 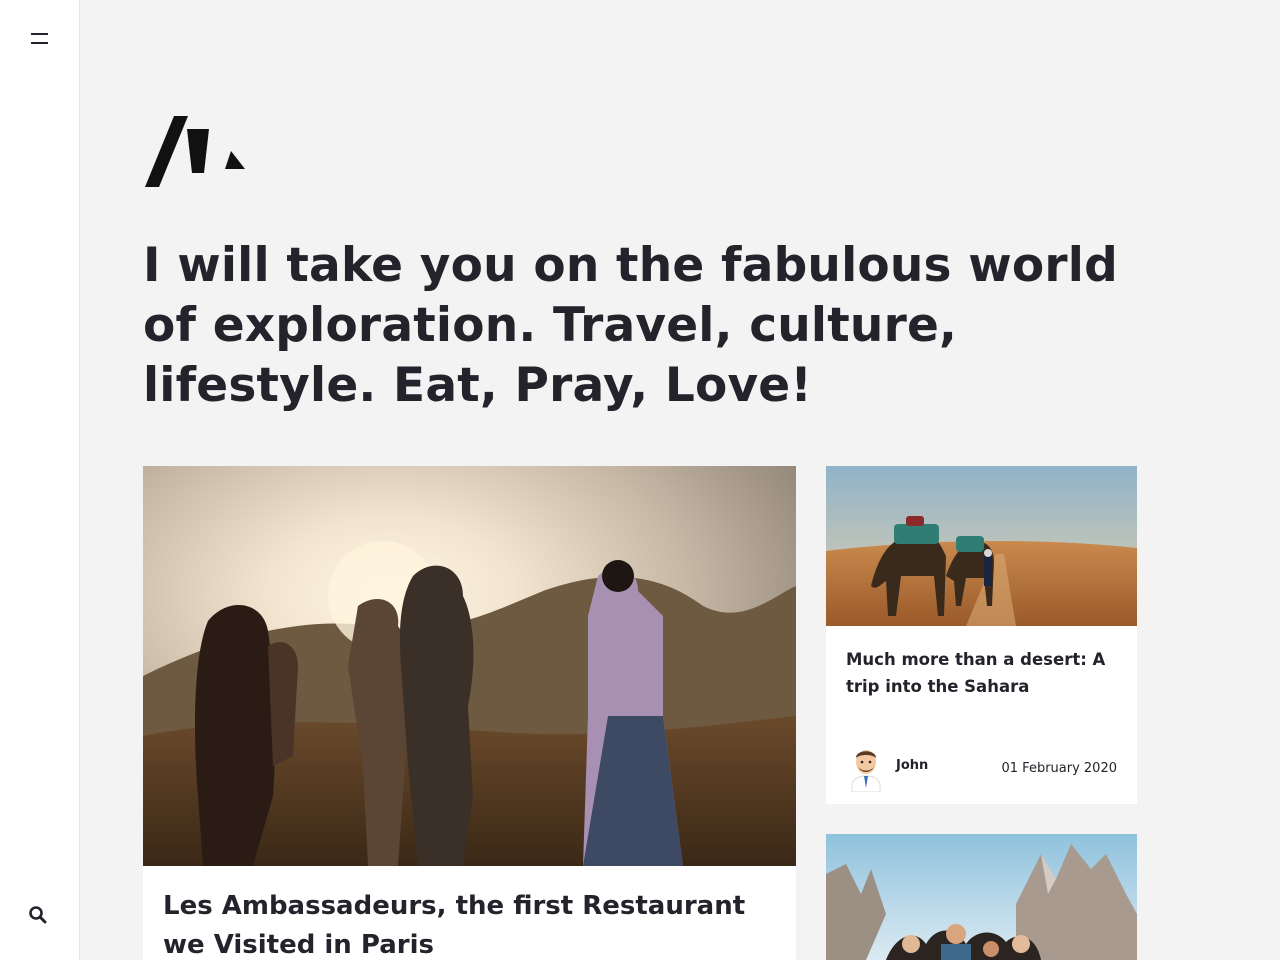 What do you see at coordinates (866, 768) in the screenshot?
I see `author-avatar` at bounding box center [866, 768].